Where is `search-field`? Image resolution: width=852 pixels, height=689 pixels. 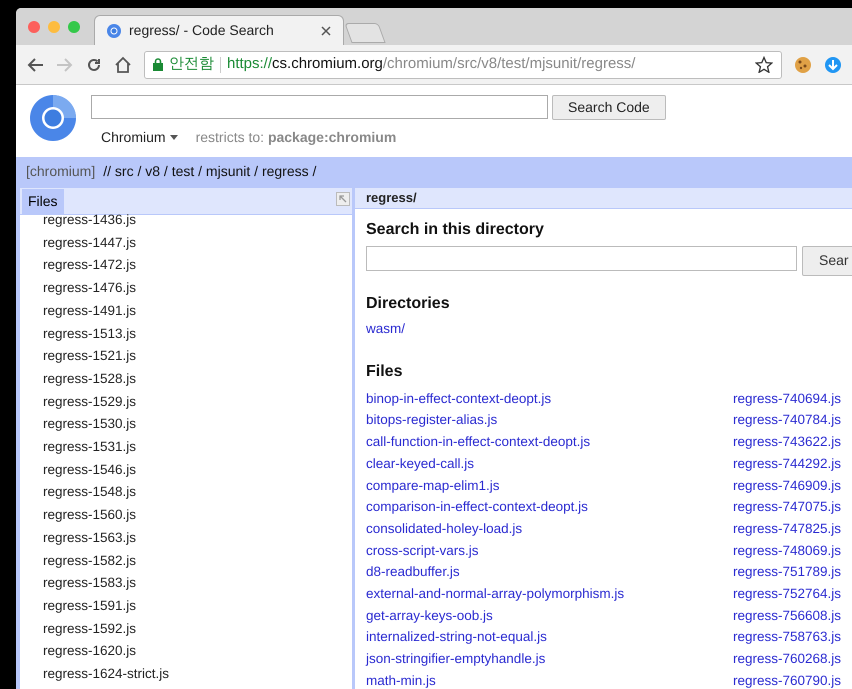
search-field is located at coordinates (319, 107).